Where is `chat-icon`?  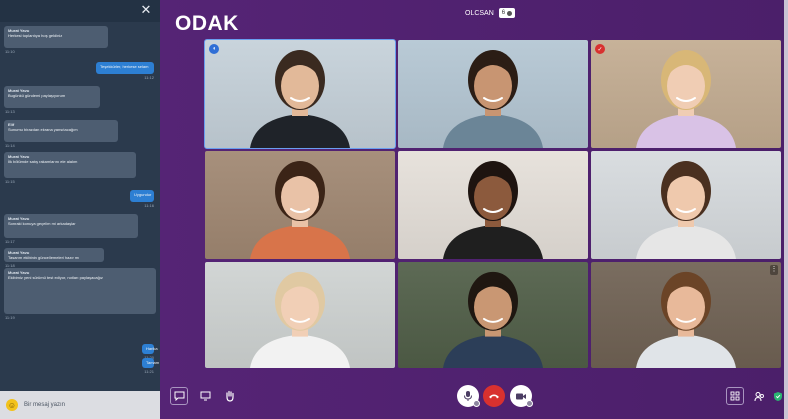 chat-icon is located at coordinates (179, 396).